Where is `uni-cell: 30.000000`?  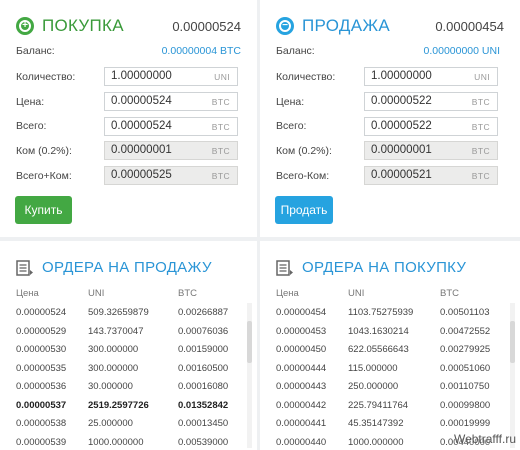
uni-cell: 30.000000 is located at coordinates (110, 386).